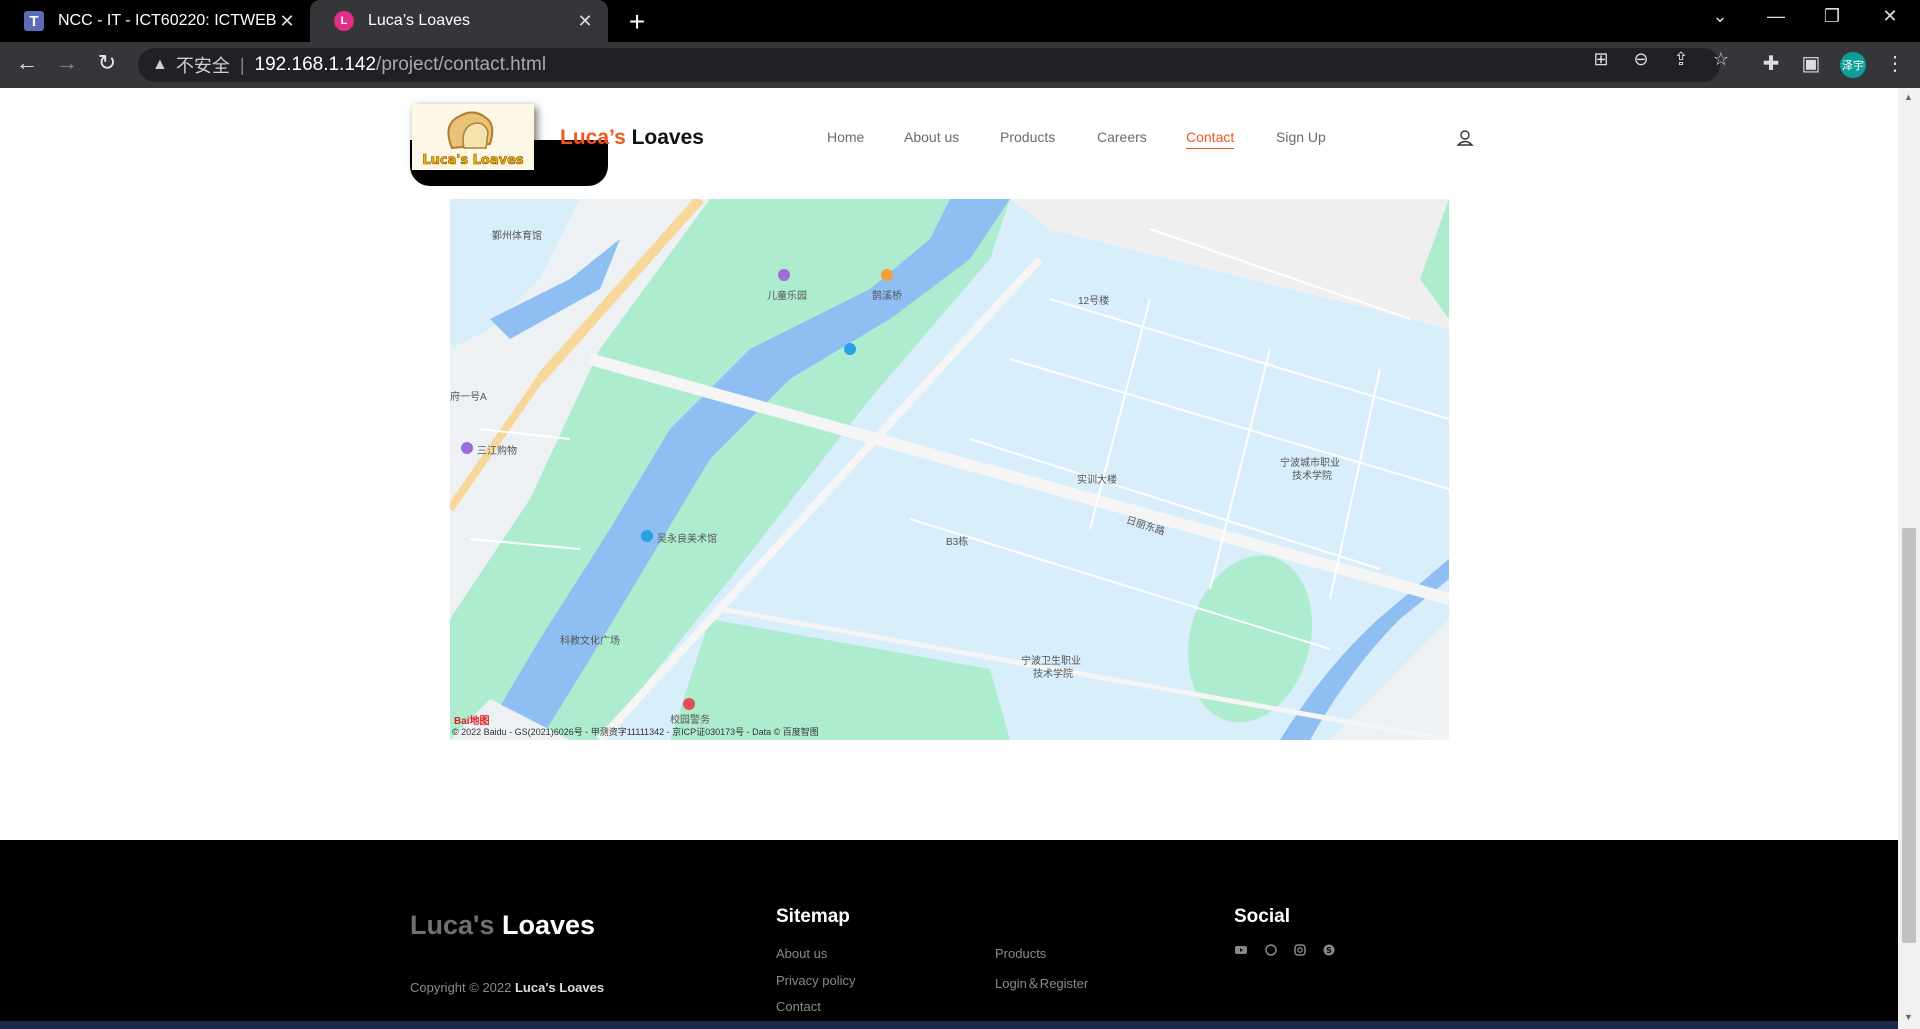  What do you see at coordinates (497, 451) in the screenshot?
I see `map-label: 三江购物` at bounding box center [497, 451].